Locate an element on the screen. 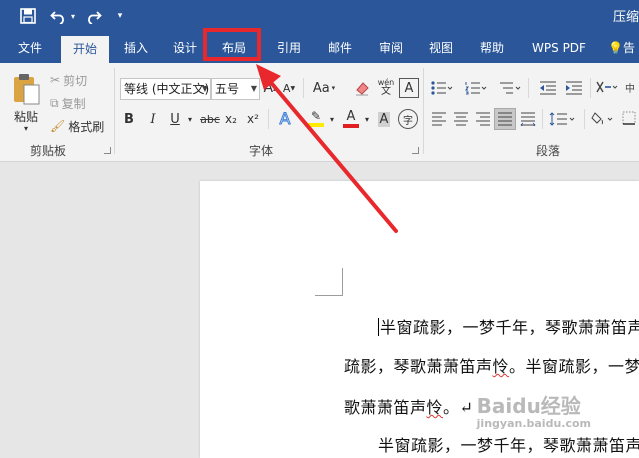  document-title: 压缩 is located at coordinates (625, 17).